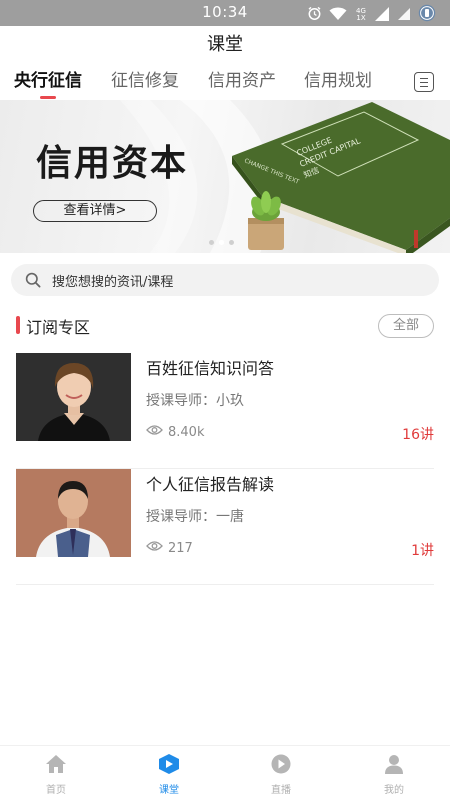 The image size is (450, 800). I want to click on tab-credit-assets: 信用资产, so click(242, 78).